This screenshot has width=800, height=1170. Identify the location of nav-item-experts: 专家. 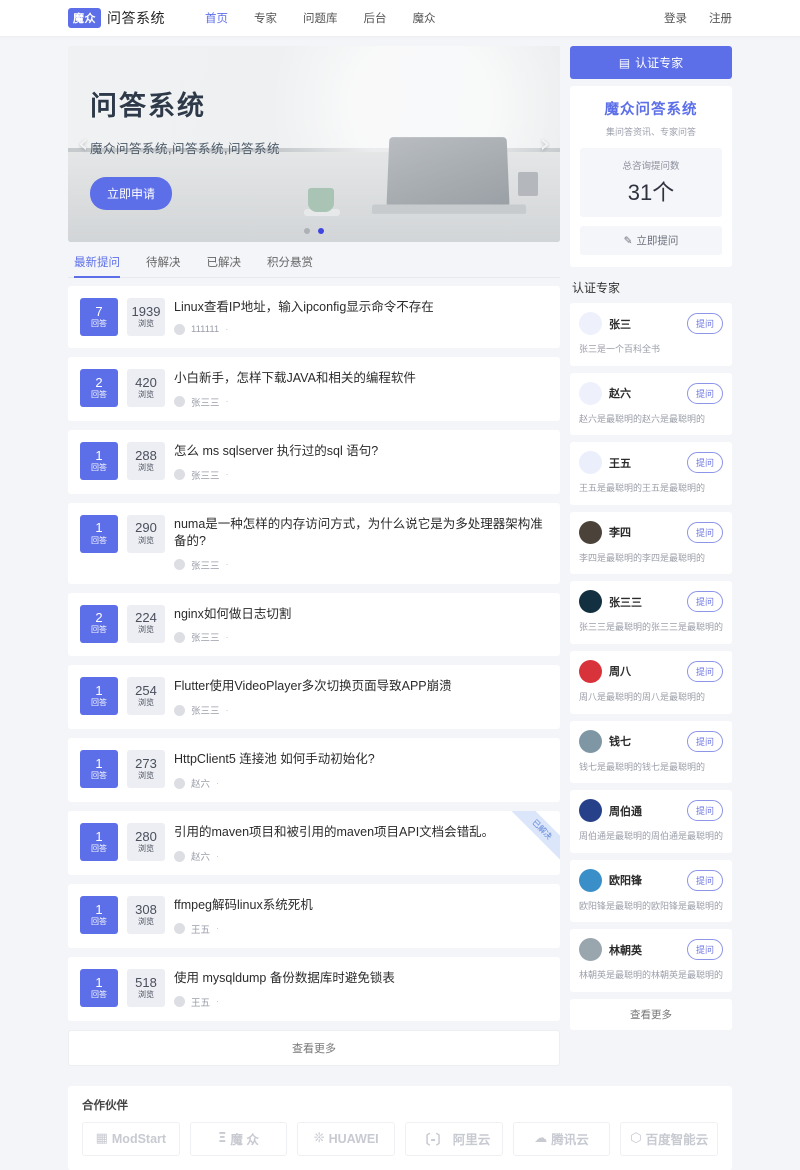
(265, 18).